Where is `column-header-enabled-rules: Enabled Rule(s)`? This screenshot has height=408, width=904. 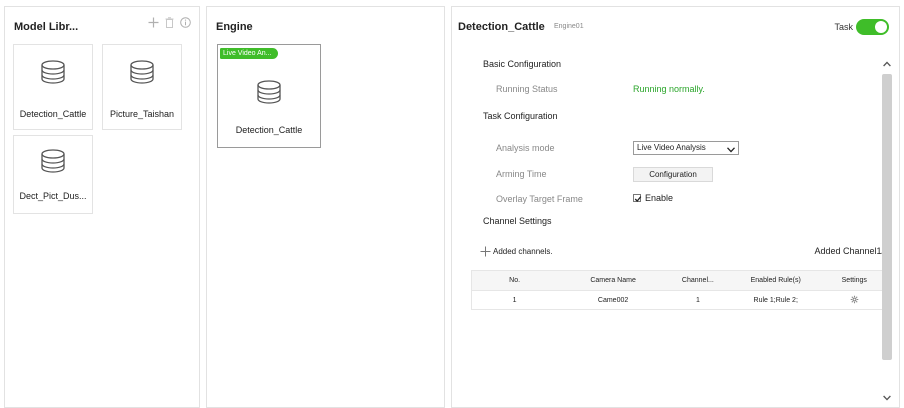 column-header-enabled-rules: Enabled Rule(s) is located at coordinates (775, 280).